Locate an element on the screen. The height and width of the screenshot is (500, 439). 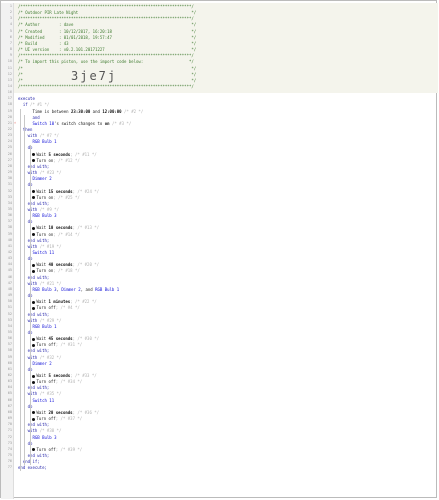
statement-id-comment: /* #32 */ is located at coordinates (50, 357).